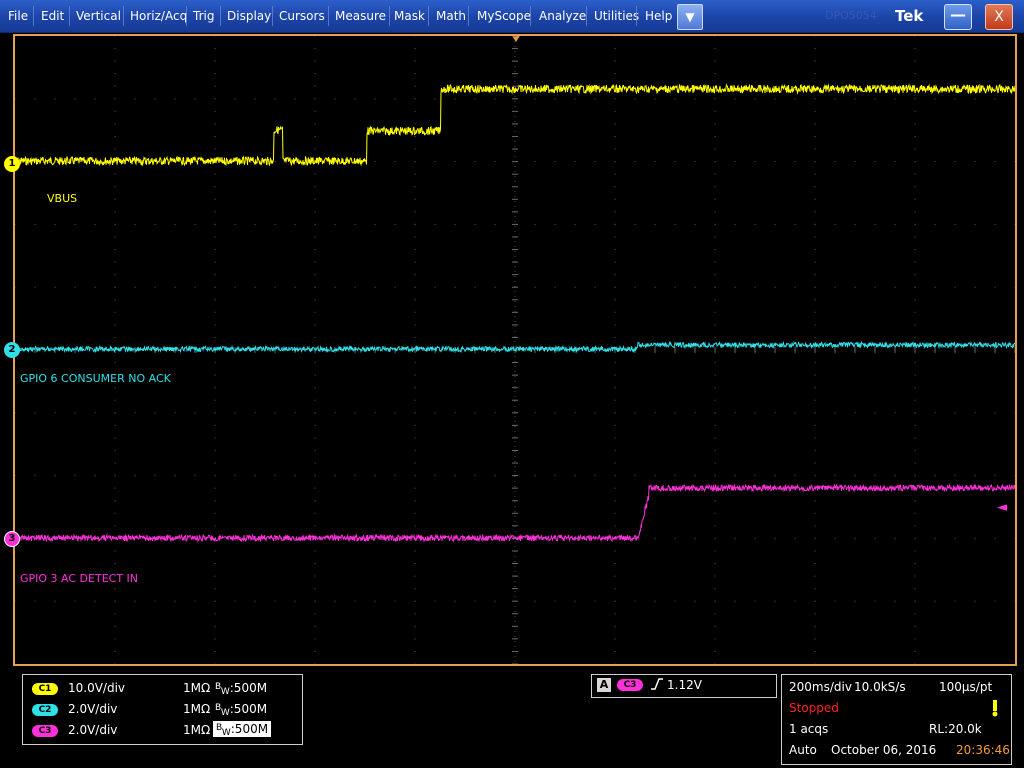 Image resolution: width=1024 pixels, height=768 pixels. What do you see at coordinates (45, 689) in the screenshot?
I see `ch1-badge: C1` at bounding box center [45, 689].